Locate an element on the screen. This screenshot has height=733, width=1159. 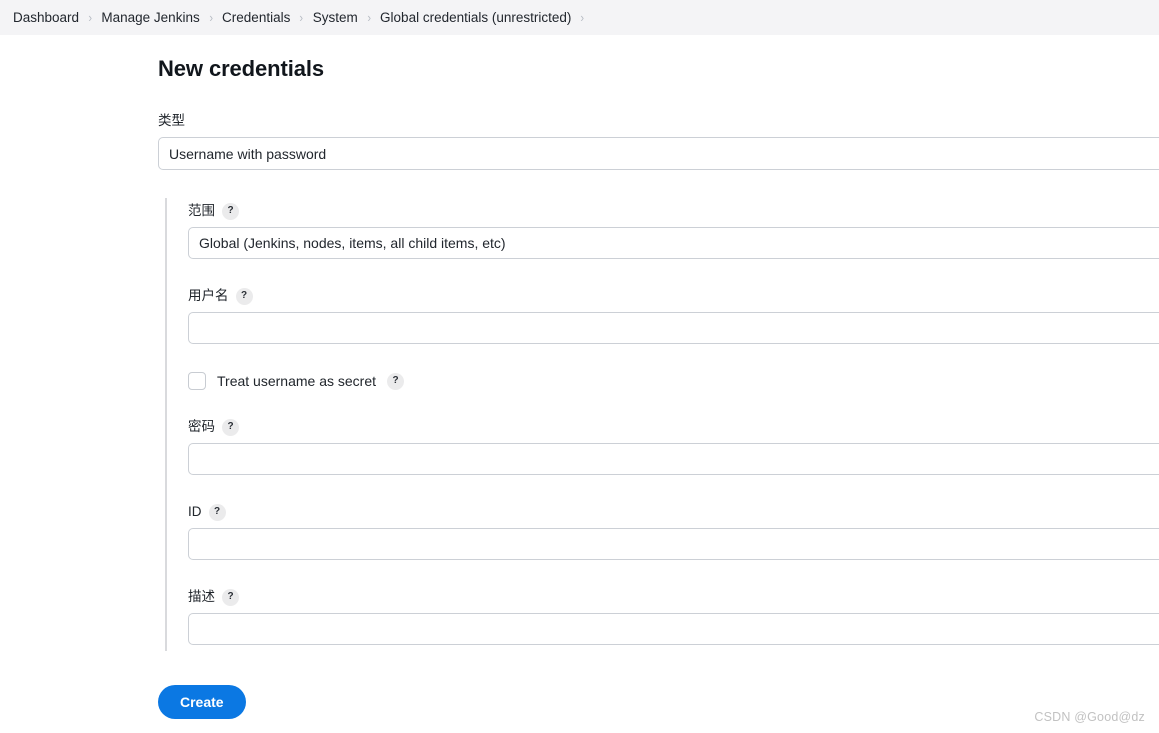
breadcrumb-item-global-credentials: Global credentials (unrestricted) is located at coordinates (475, 18).